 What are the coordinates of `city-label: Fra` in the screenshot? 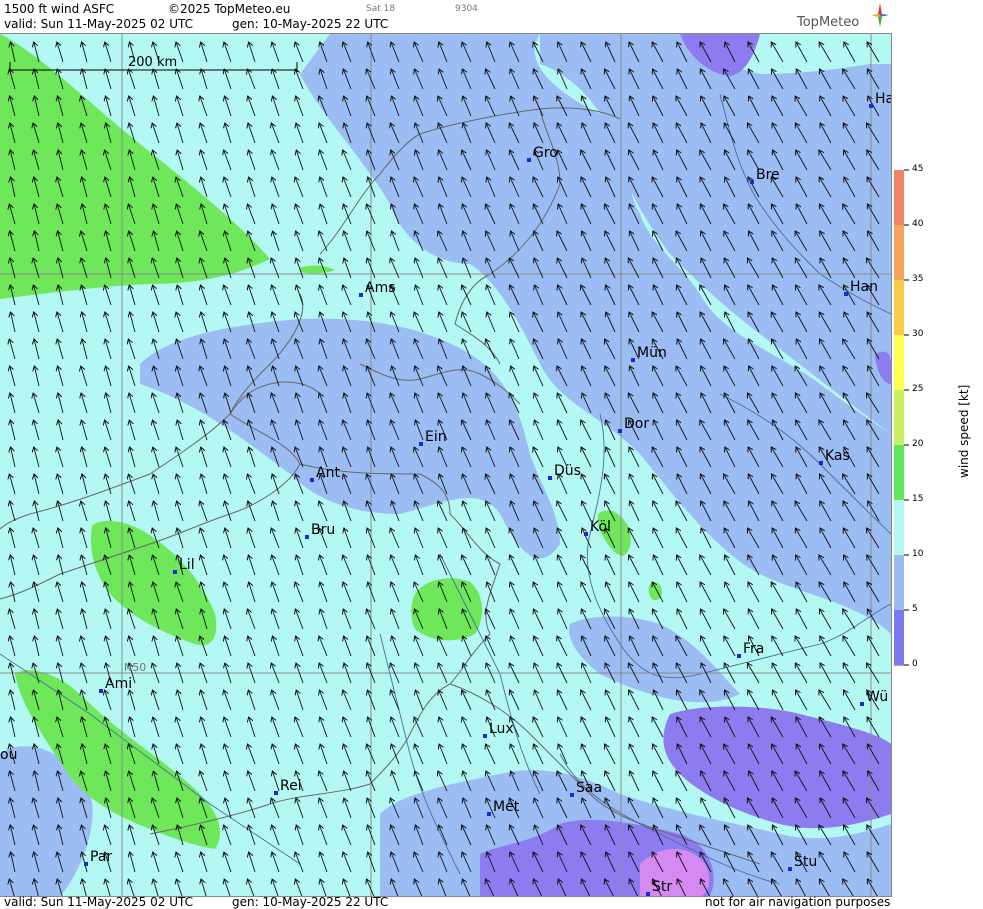 It's located at (753, 649).